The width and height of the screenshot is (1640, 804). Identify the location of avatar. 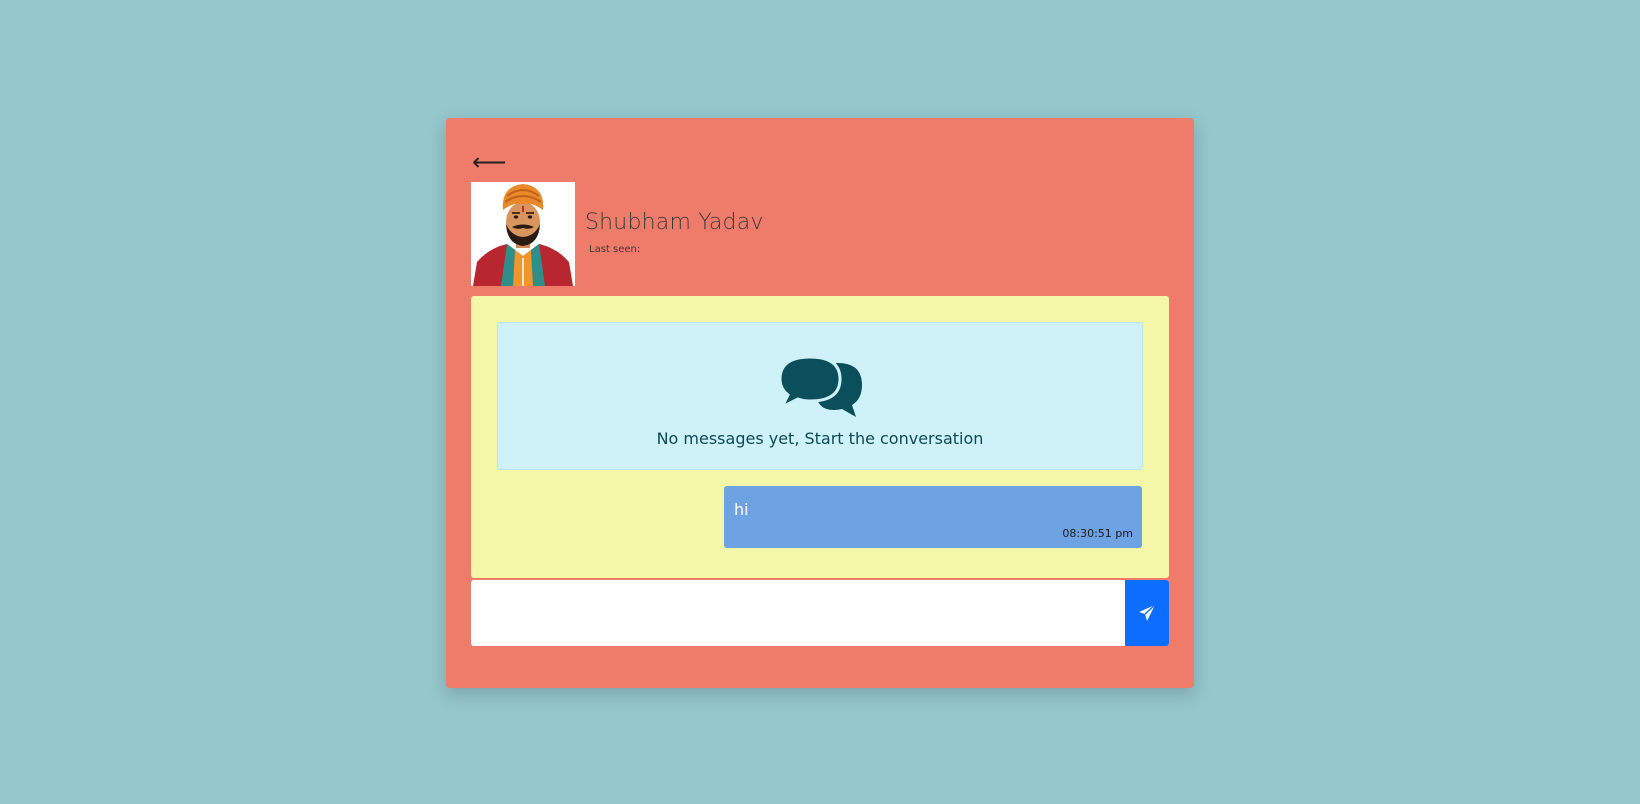
(523, 234).